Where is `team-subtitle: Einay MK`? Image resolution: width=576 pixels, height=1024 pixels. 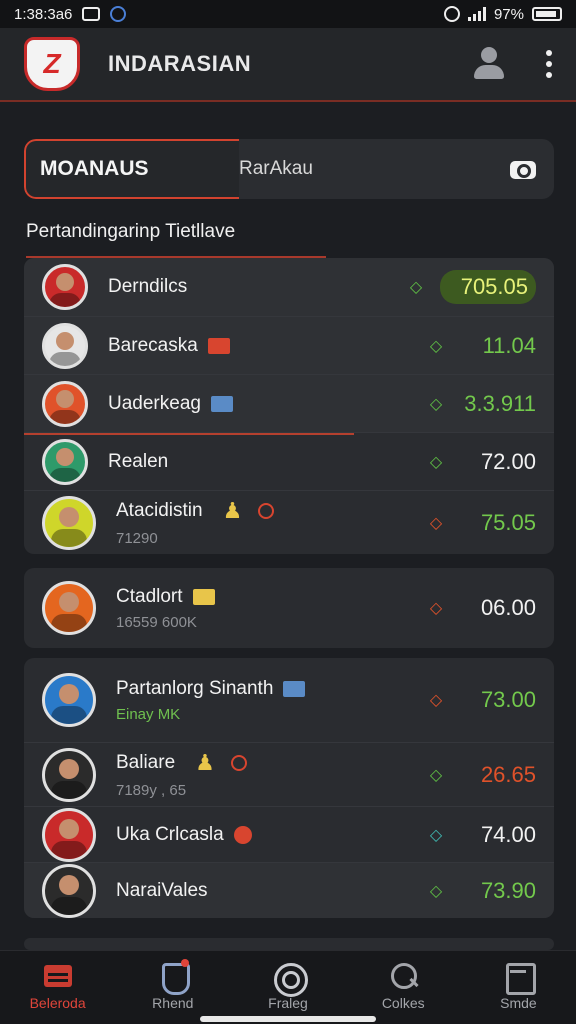 team-subtitle: Einay MK is located at coordinates (148, 714).